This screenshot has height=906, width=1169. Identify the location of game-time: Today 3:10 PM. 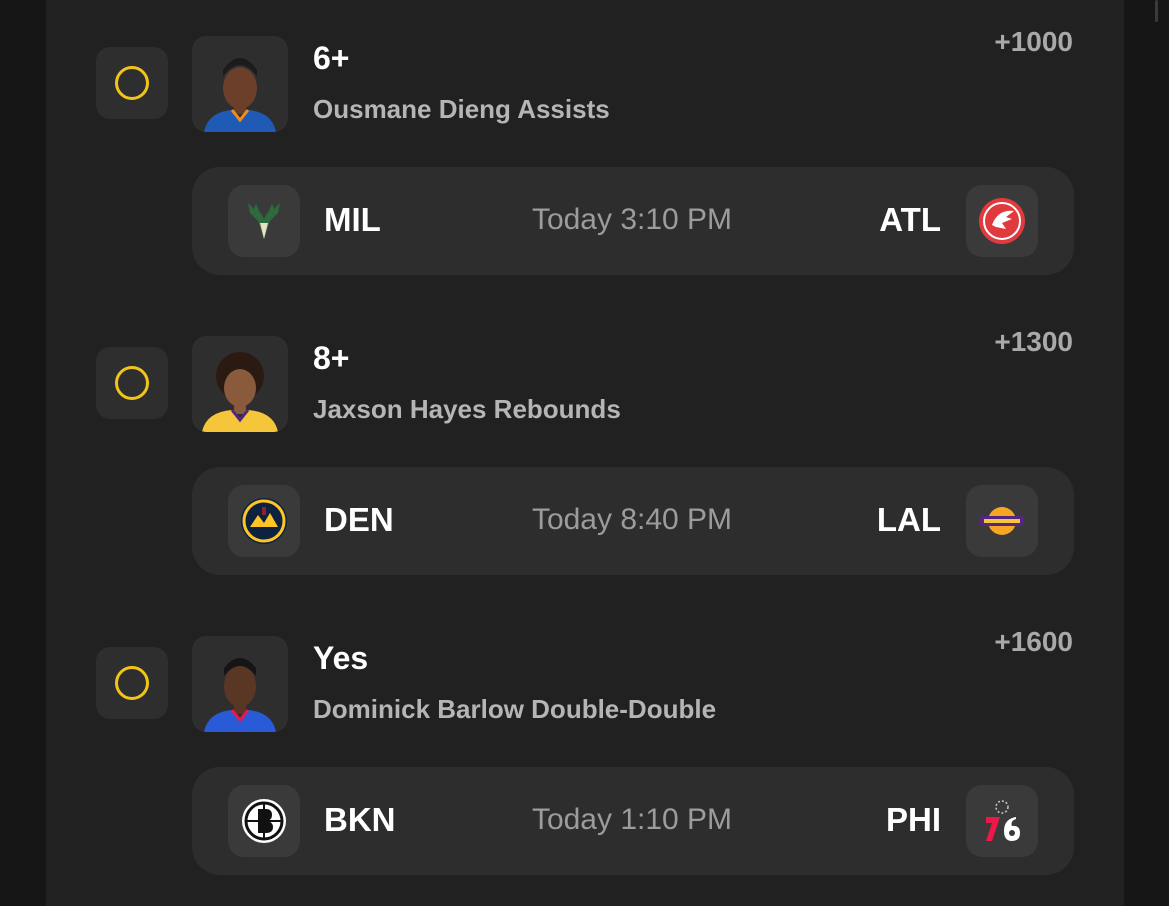
(632, 219).